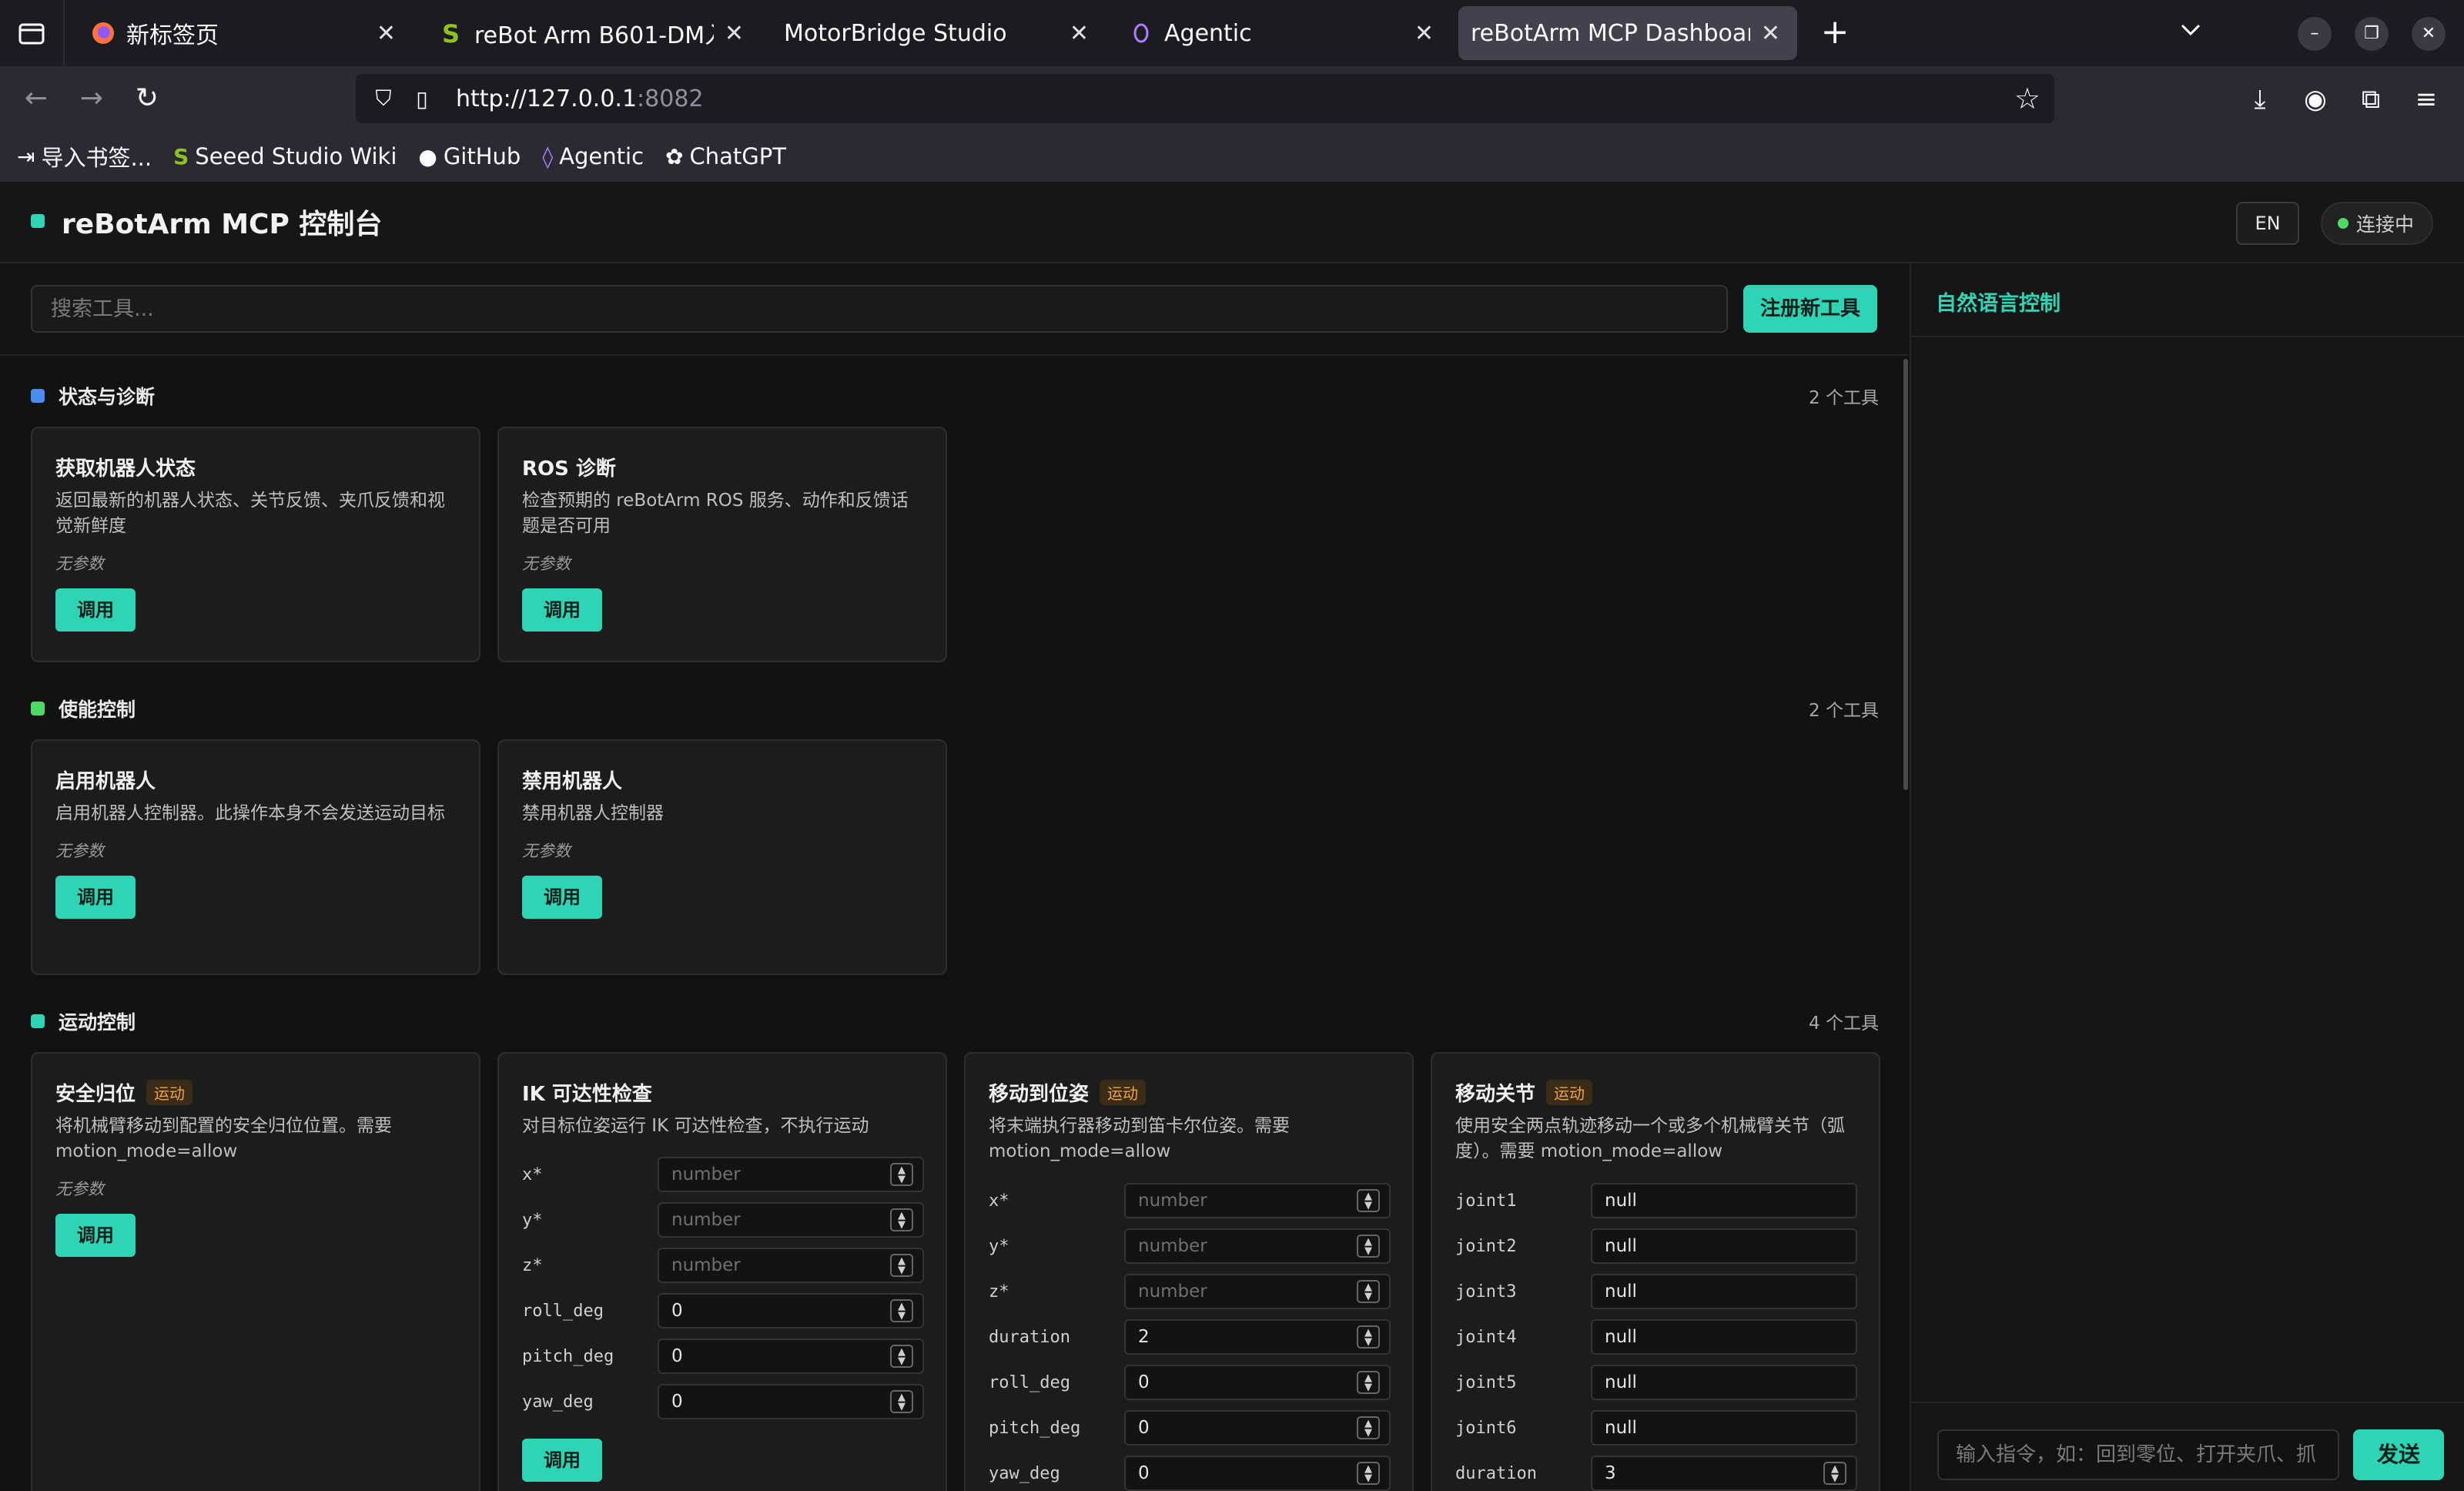 The height and width of the screenshot is (1491, 2464). Describe the element at coordinates (2267, 223) in the screenshot. I see `language-toggle-button: EN` at that location.